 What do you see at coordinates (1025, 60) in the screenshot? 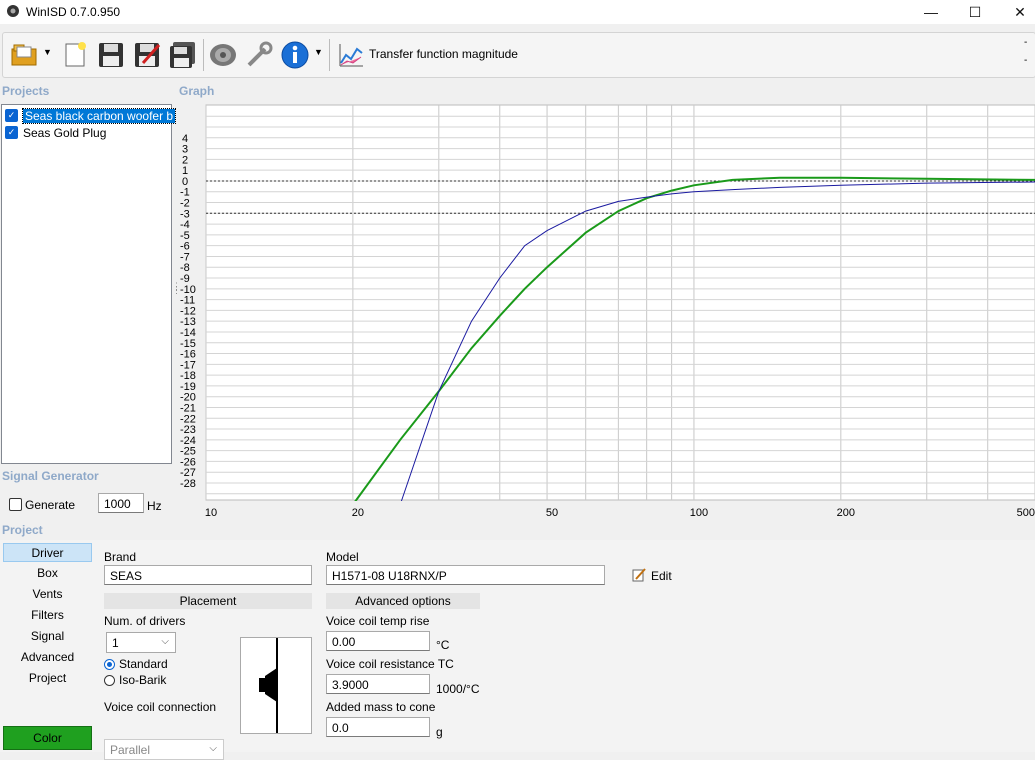
I see `pin-button-2: -` at bounding box center [1025, 60].